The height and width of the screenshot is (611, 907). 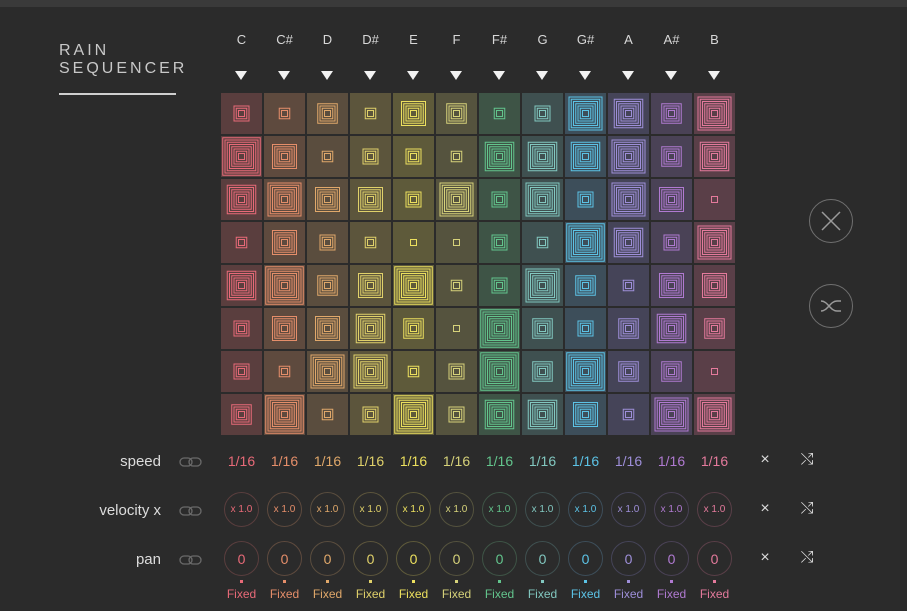 I want to click on clear-all-button, so click(x=831, y=221).